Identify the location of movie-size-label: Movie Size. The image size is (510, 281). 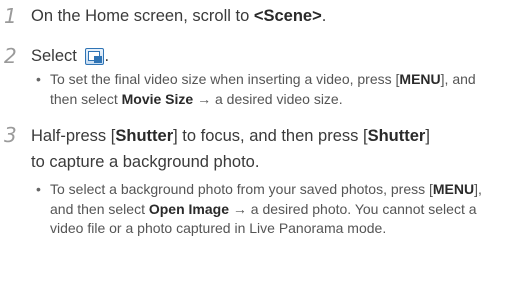
(157, 98).